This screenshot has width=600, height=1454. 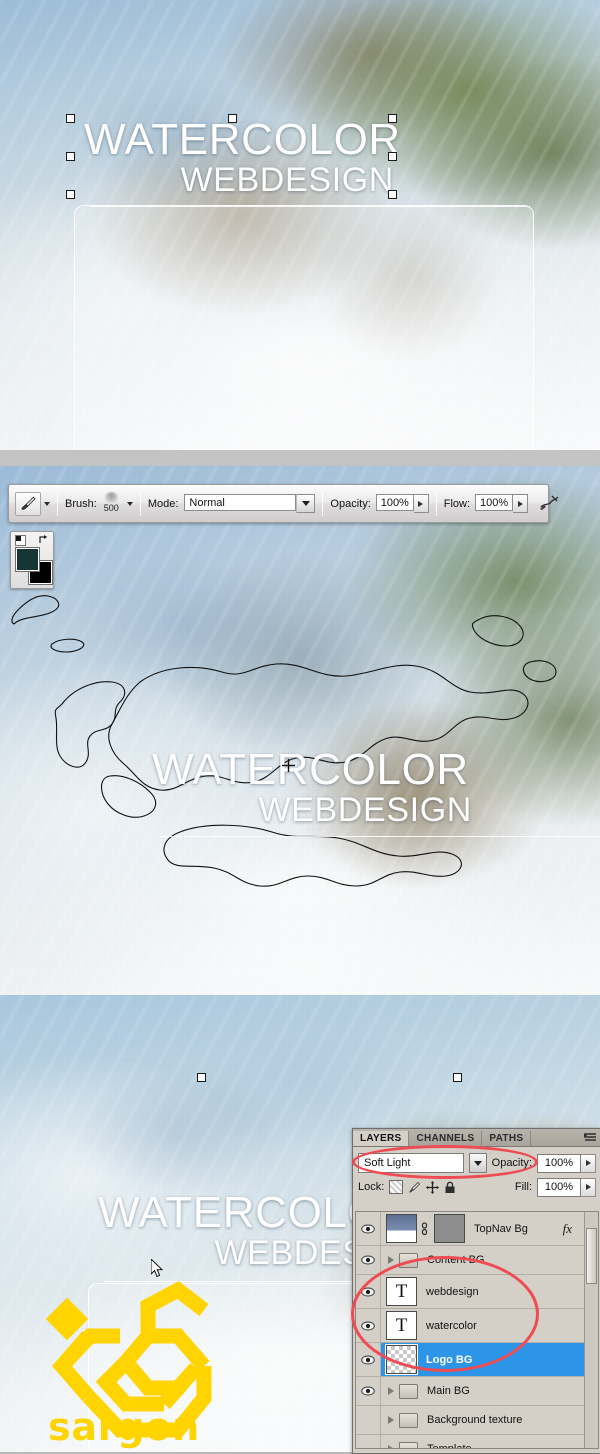 What do you see at coordinates (451, 1326) in the screenshot?
I see `layer-name: watercolor` at bounding box center [451, 1326].